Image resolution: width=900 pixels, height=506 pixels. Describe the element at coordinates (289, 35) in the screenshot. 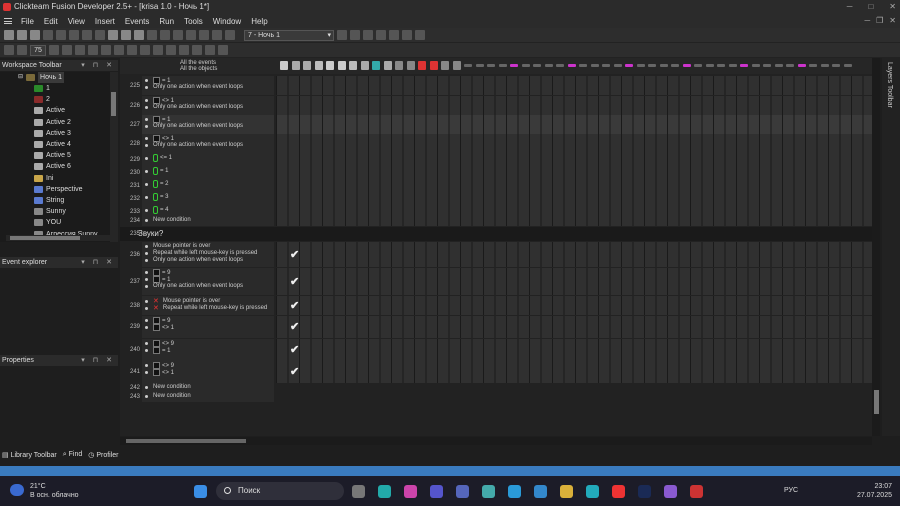

I see `frame-select: 7 - Ночь 1` at that location.